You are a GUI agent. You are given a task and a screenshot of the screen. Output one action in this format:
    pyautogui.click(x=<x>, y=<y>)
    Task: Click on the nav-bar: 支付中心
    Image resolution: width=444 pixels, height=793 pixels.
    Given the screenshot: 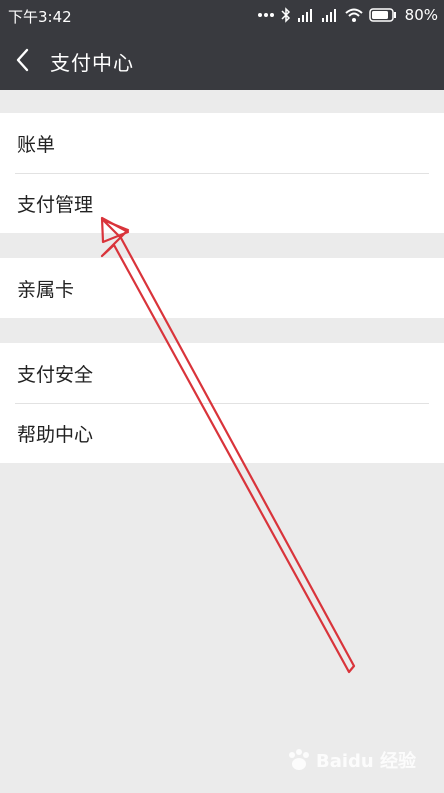 What is the action you would take?
    pyautogui.click(x=222, y=60)
    